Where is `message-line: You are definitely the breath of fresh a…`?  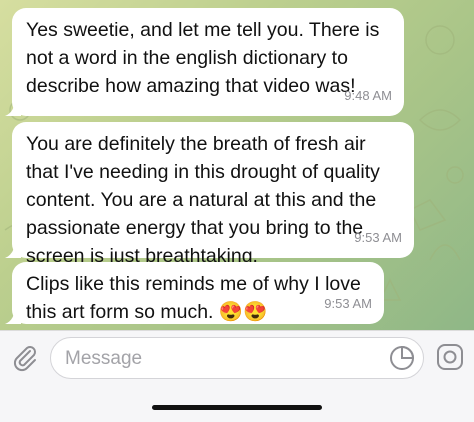
message-line: You are definitely the breath of fresh a… is located at coordinates (196, 144).